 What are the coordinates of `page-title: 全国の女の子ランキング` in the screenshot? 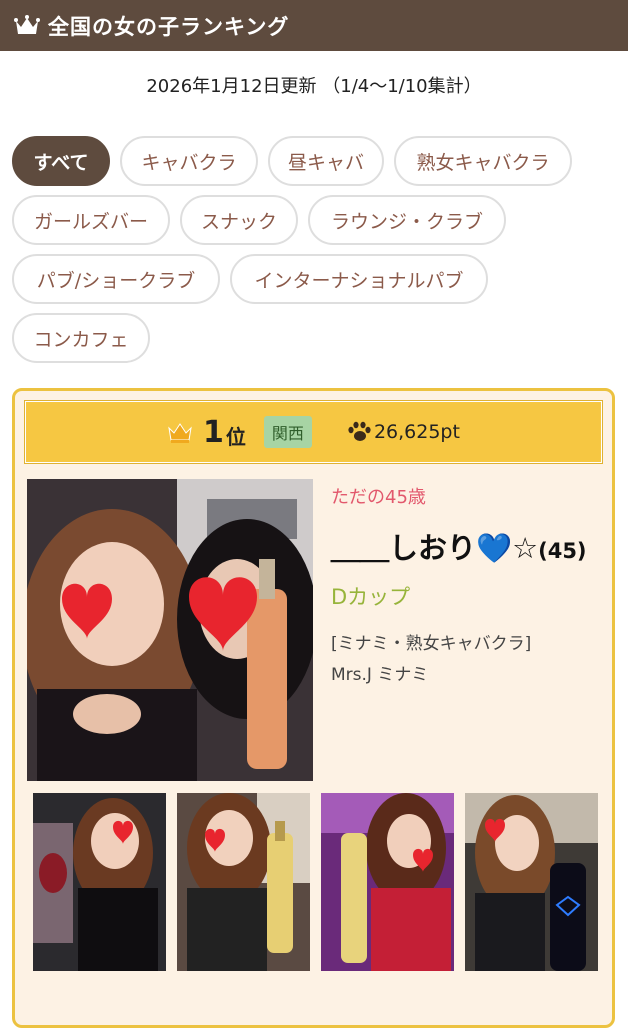 It's located at (169, 26).